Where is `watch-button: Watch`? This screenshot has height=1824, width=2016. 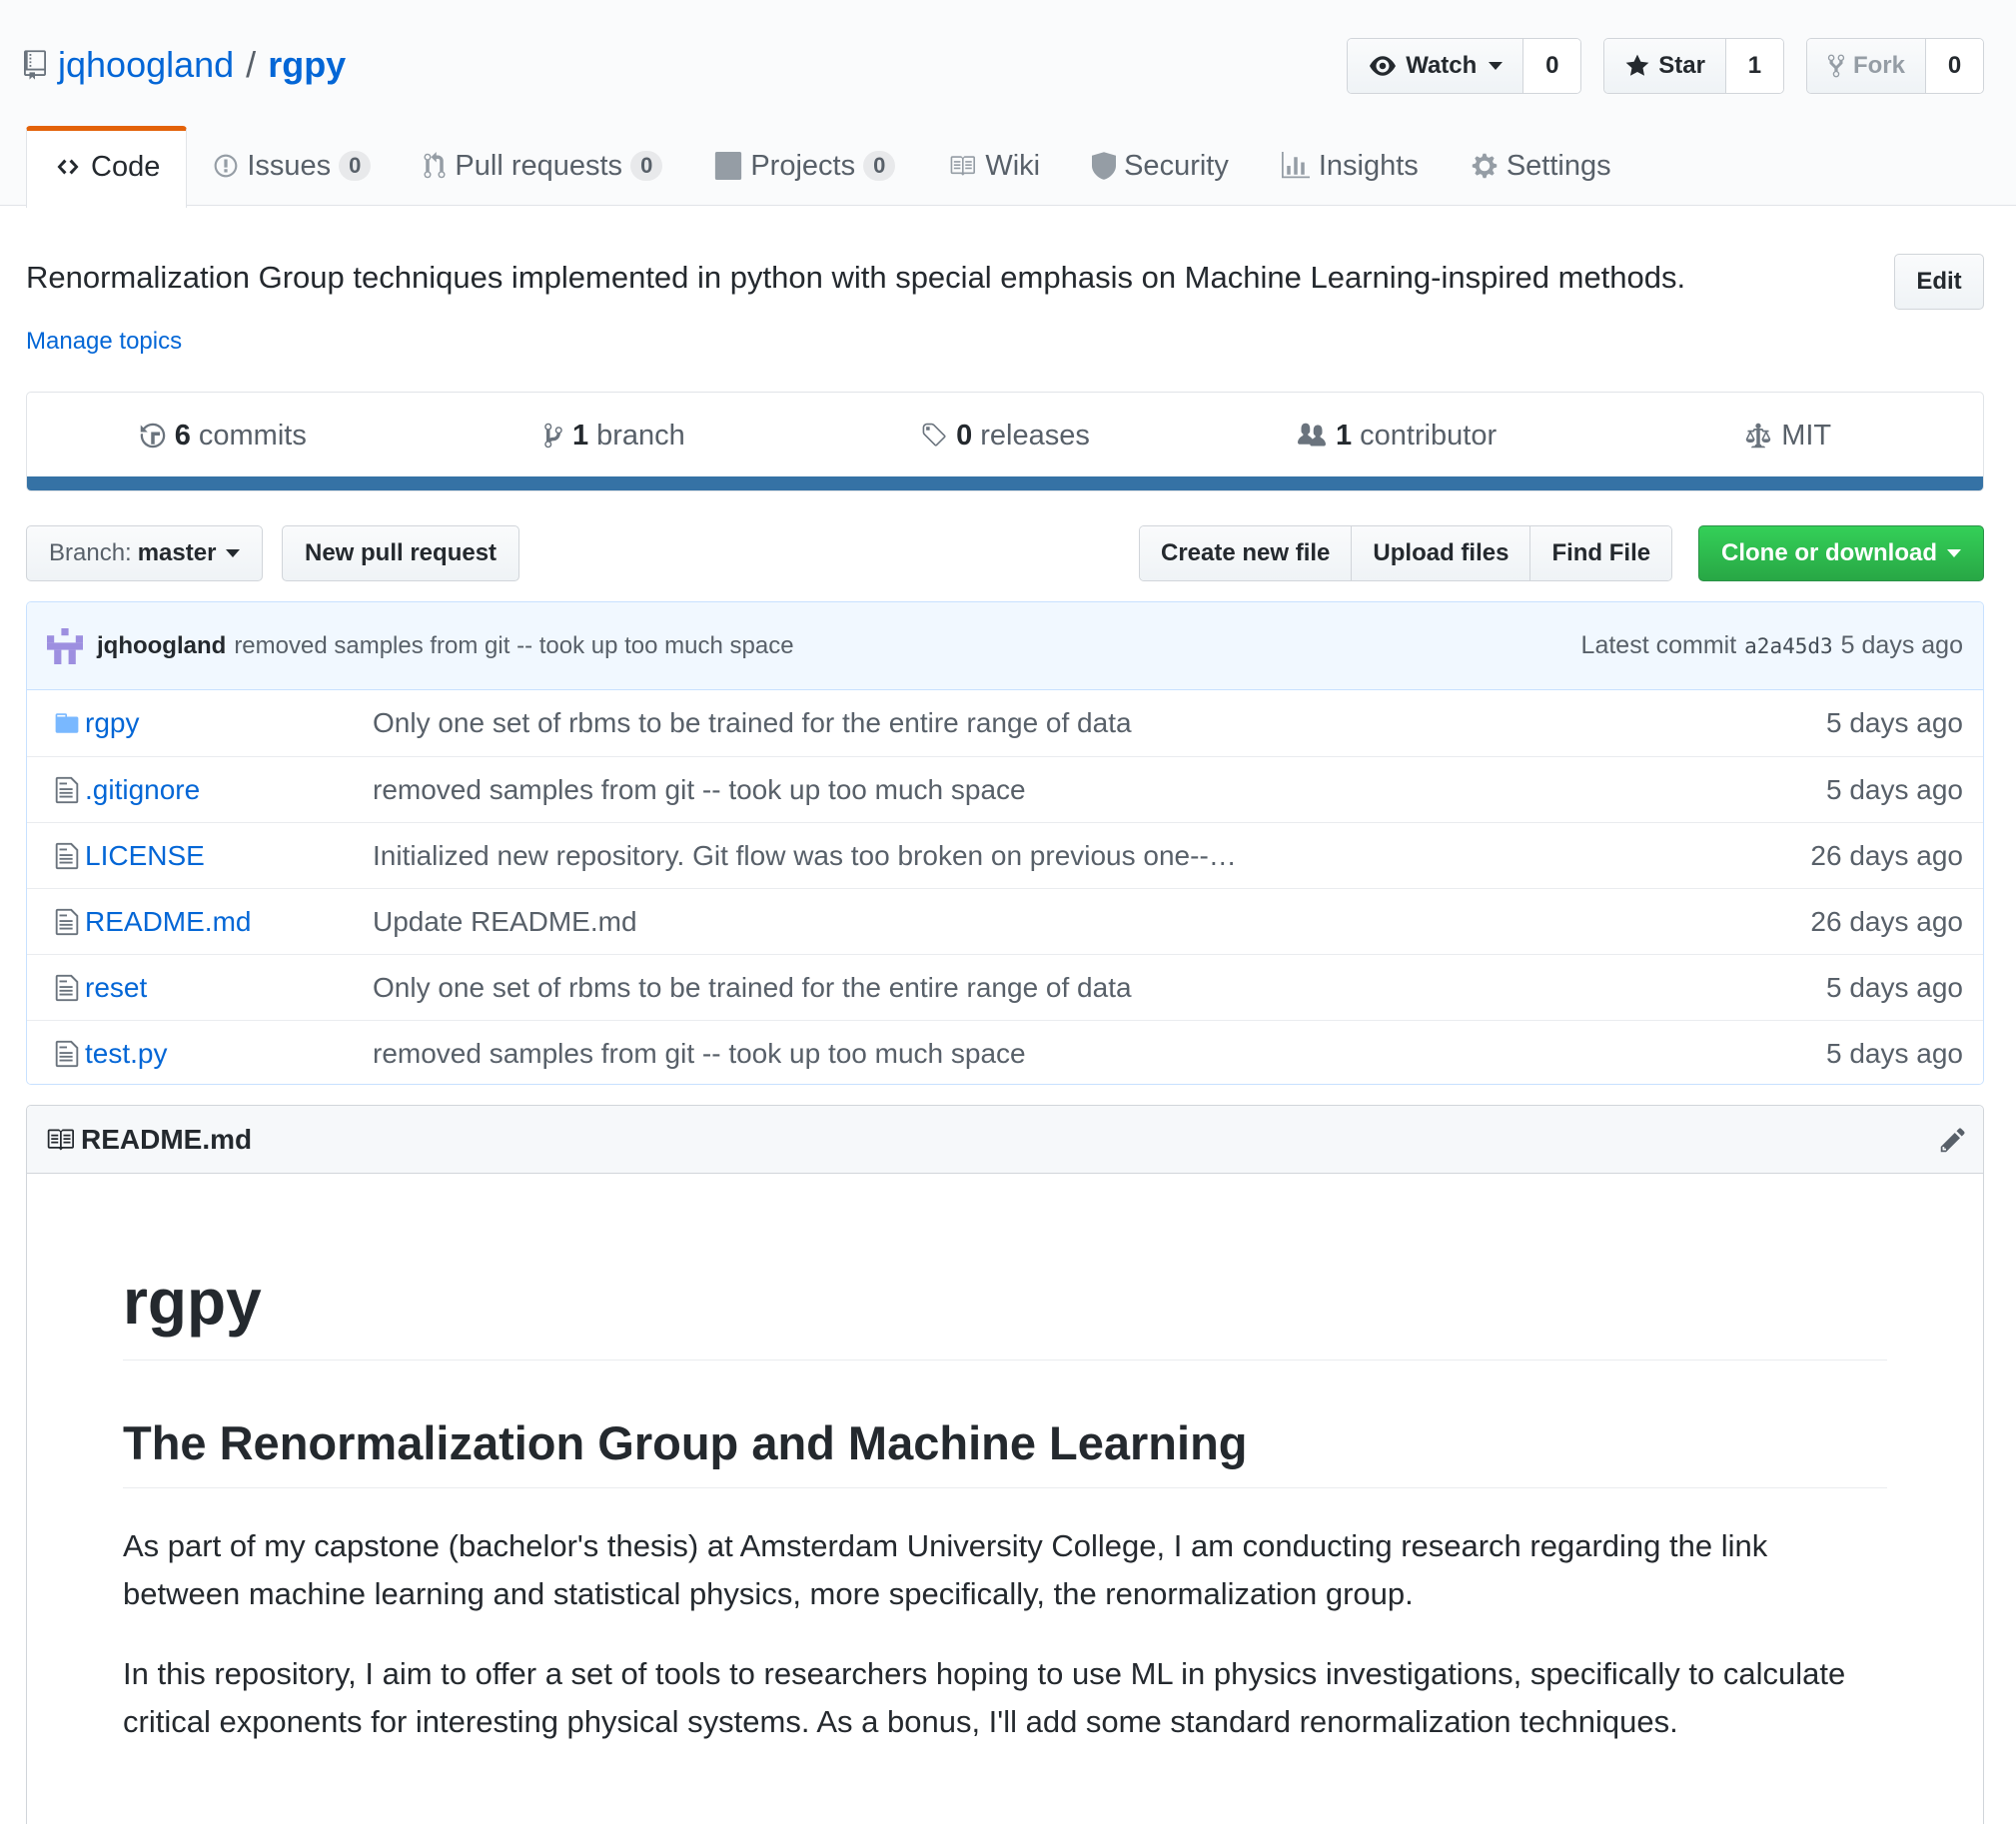 watch-button: Watch is located at coordinates (1435, 66).